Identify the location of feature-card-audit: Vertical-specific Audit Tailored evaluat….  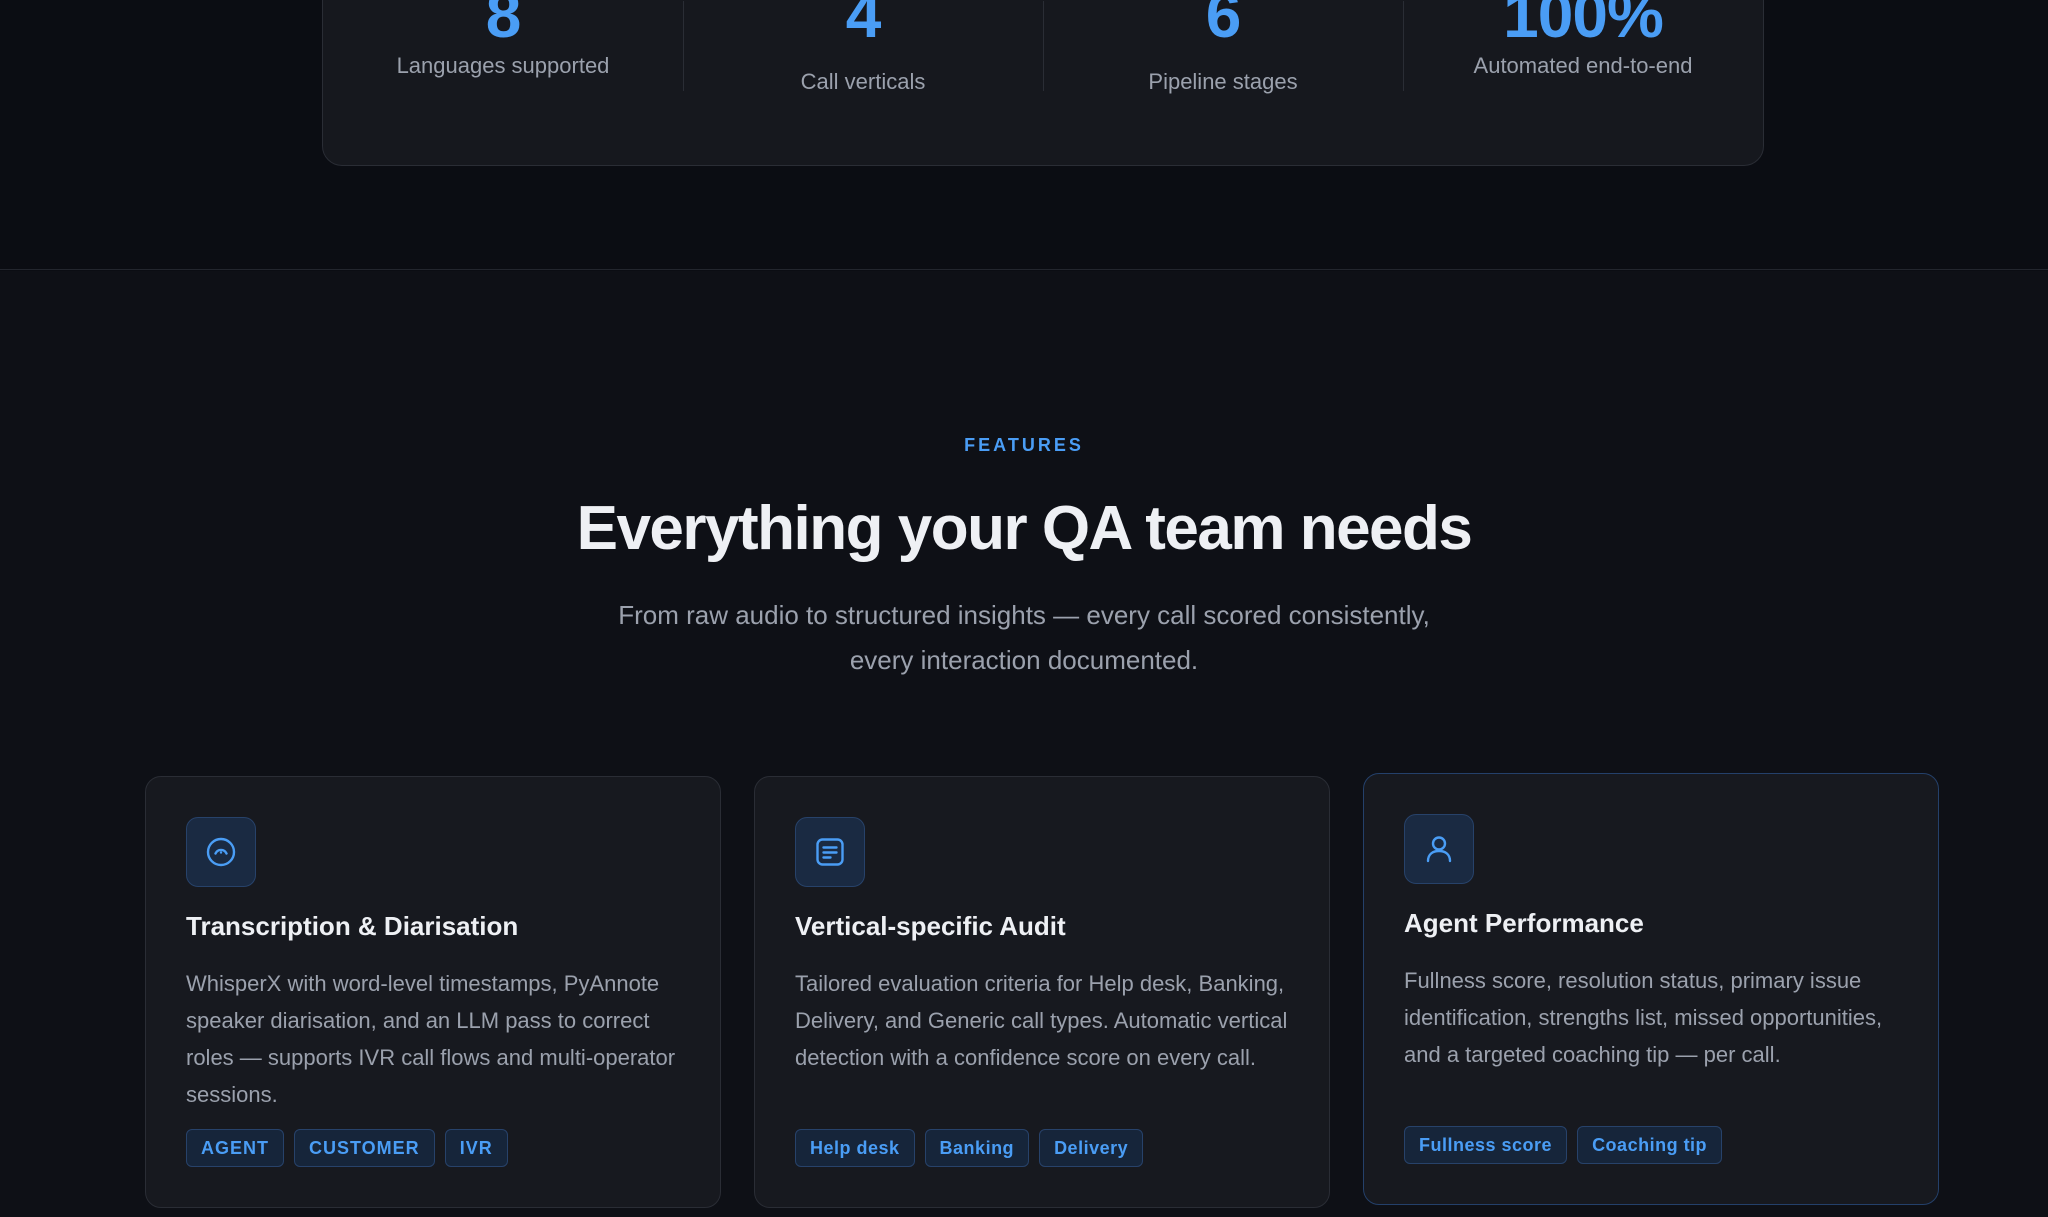
(1042, 992).